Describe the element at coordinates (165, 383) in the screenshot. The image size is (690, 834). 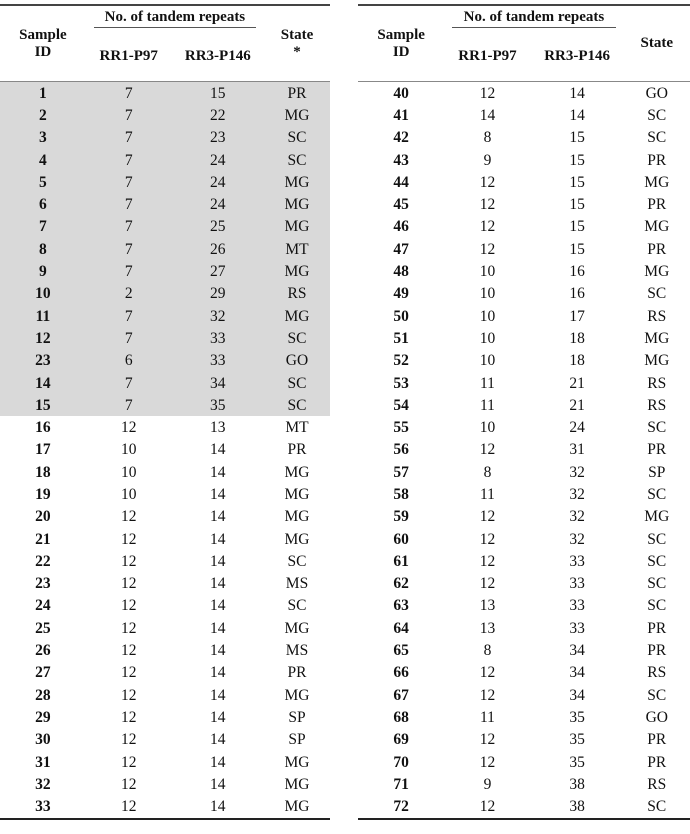
I see `table-row: 14 7 34 SC` at that location.